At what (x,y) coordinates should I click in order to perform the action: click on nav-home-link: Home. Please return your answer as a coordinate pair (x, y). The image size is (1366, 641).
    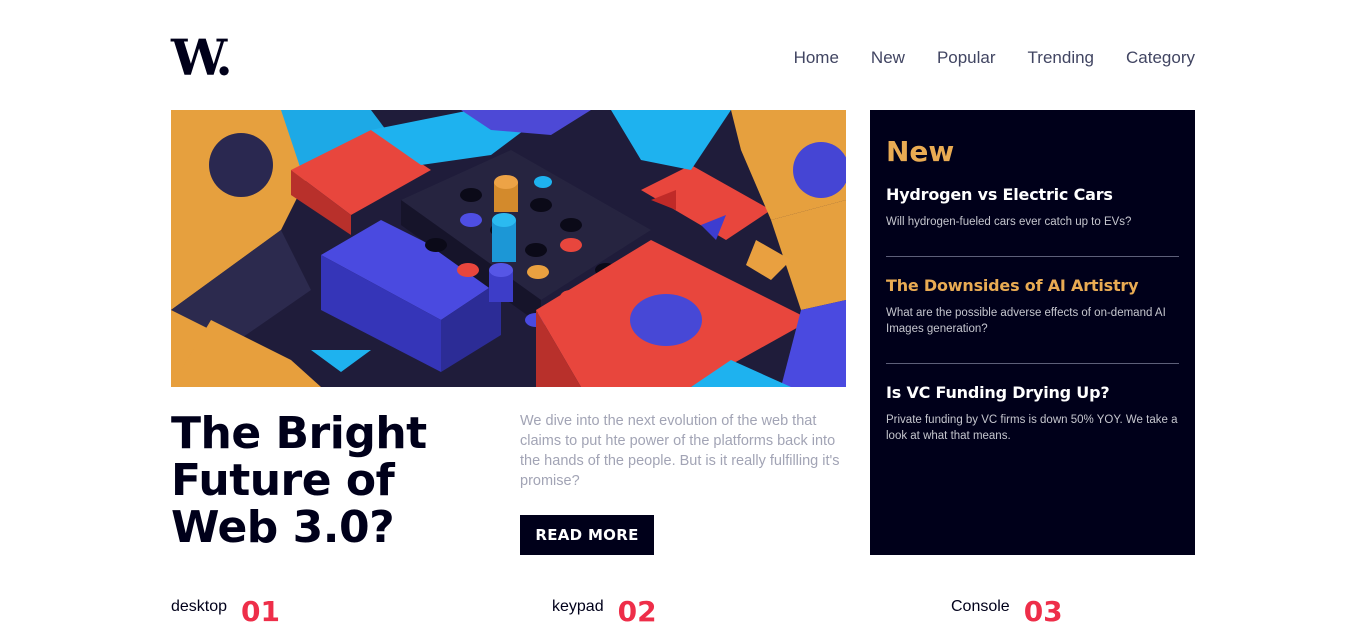
    Looking at the image, I should click on (816, 58).